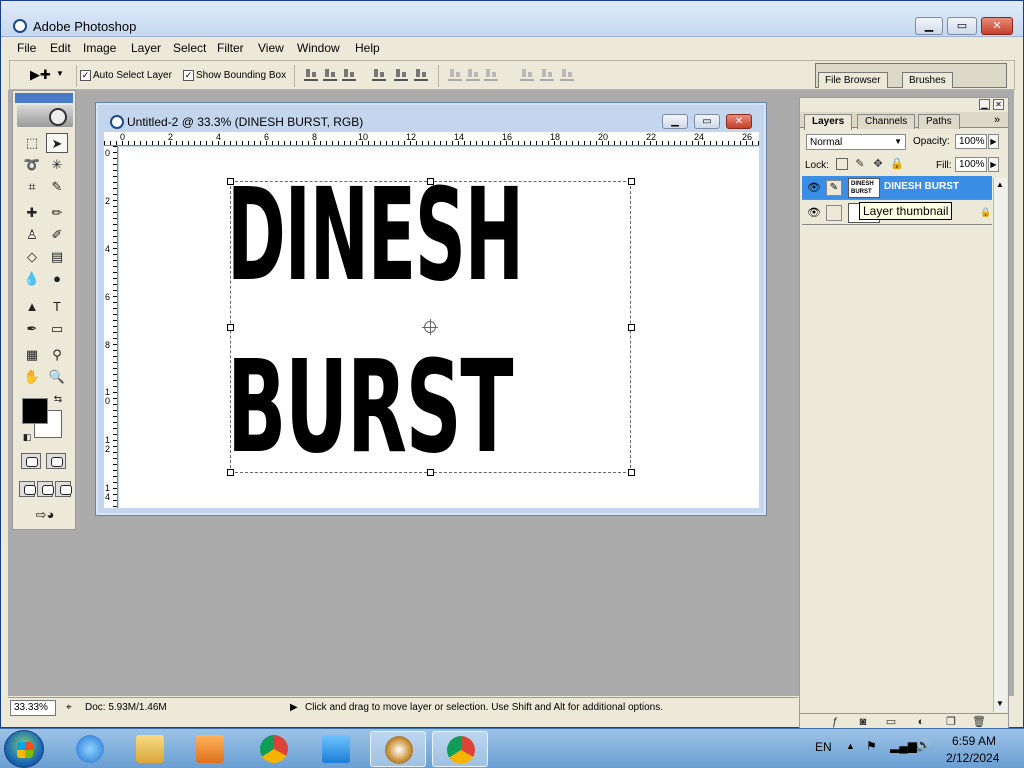 This screenshot has width=1024, height=768. I want to click on lock-position-icon: ✥, so click(878, 164).